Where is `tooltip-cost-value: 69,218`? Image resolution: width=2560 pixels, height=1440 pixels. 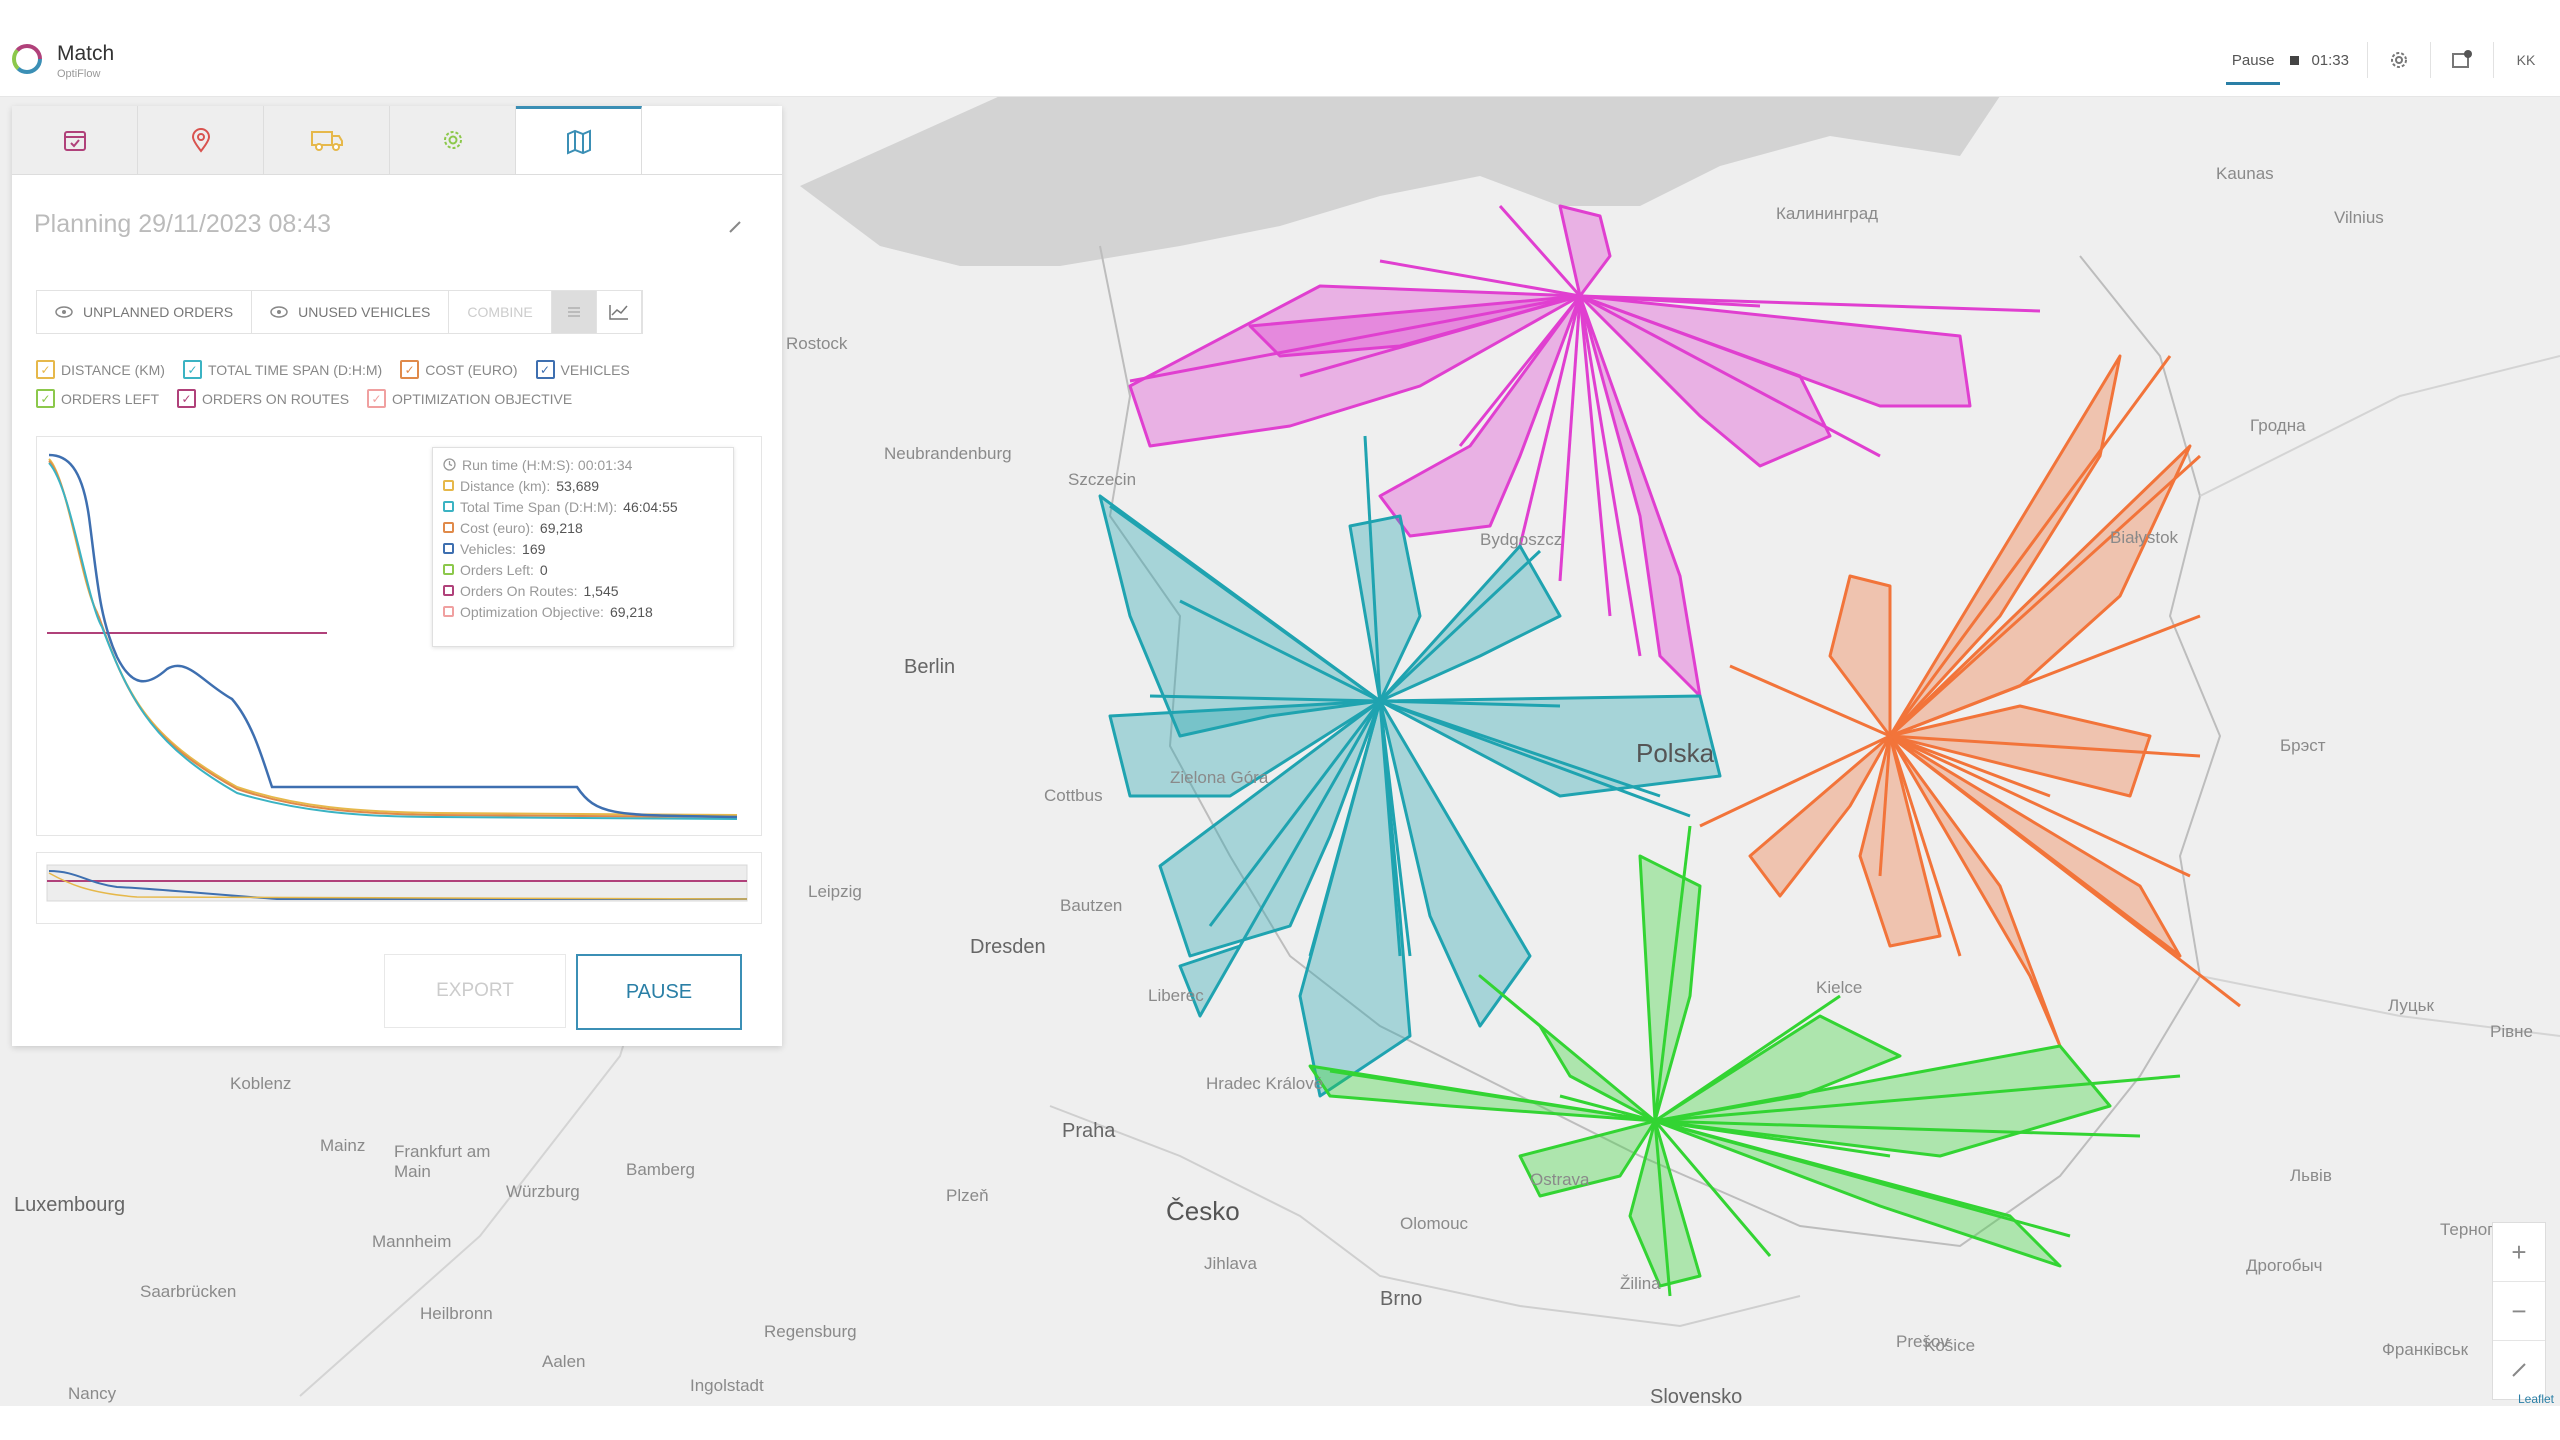 tooltip-cost-value: 69,218 is located at coordinates (561, 527).